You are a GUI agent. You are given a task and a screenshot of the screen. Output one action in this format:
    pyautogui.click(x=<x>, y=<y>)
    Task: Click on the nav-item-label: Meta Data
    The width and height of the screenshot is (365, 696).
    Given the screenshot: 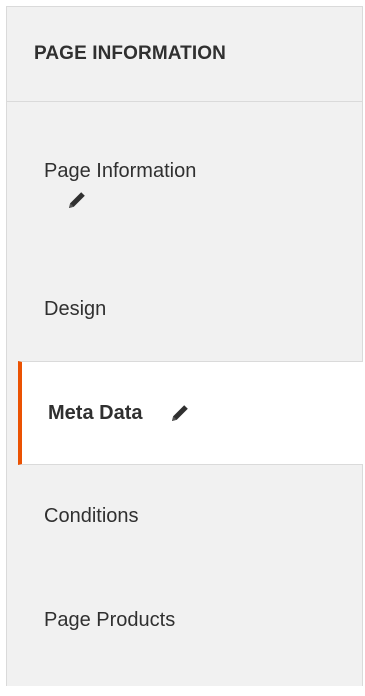 What is the action you would take?
    pyautogui.click(x=95, y=412)
    